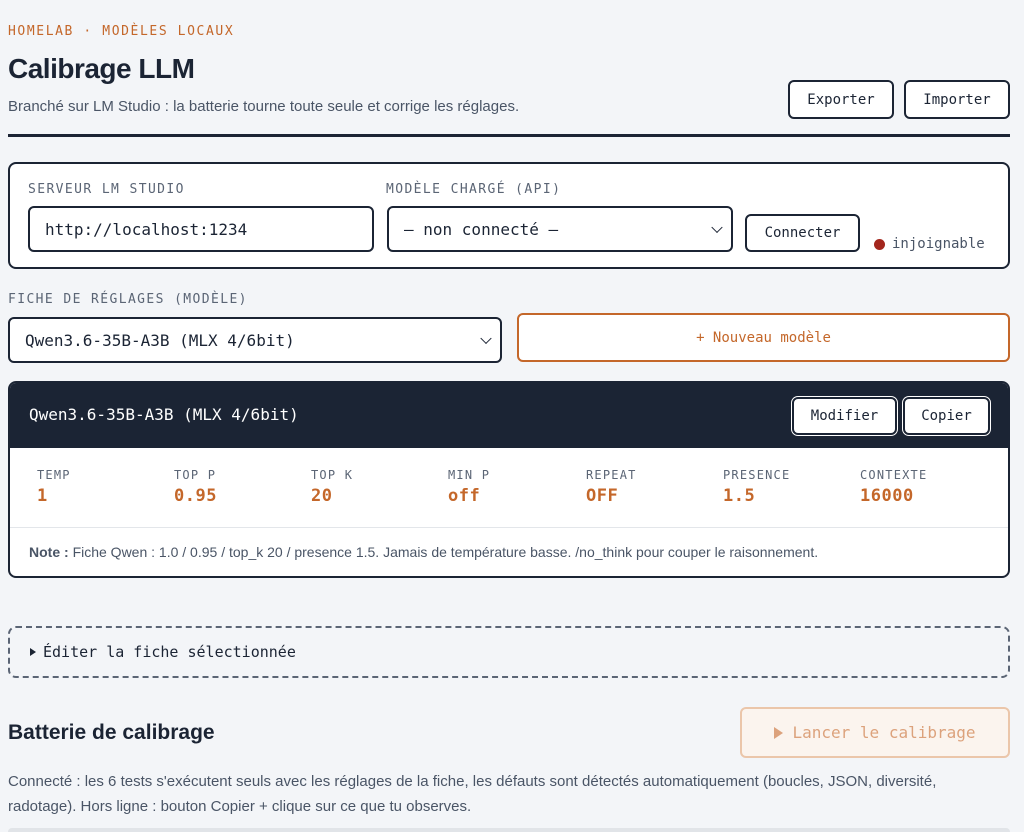 This screenshot has height=832, width=1024. I want to click on status-text: injoignable, so click(938, 244).